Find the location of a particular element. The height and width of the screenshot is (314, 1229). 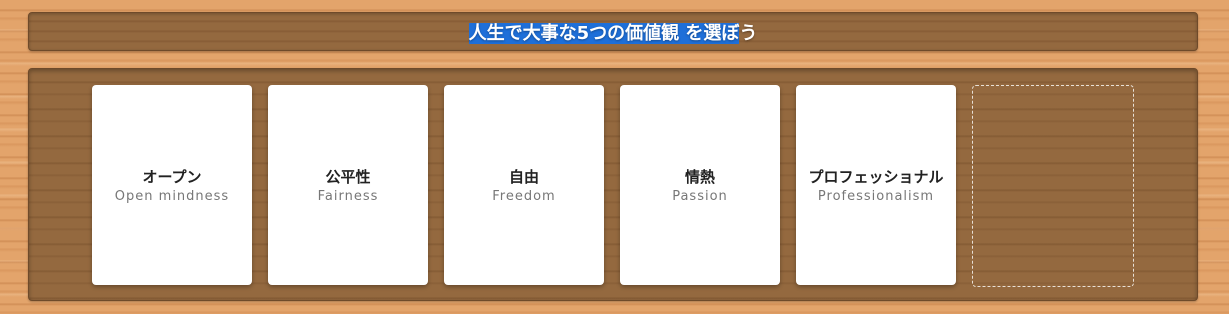

value-card-open: オープン Open mindness is located at coordinates (172, 185).